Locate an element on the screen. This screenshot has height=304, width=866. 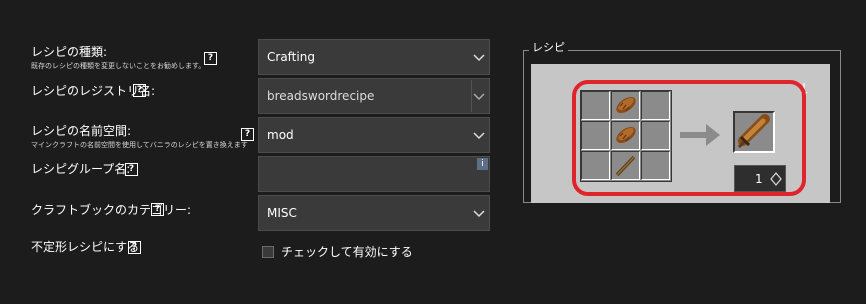
registry-name-input: breadswordrecipe is located at coordinates (374, 96).